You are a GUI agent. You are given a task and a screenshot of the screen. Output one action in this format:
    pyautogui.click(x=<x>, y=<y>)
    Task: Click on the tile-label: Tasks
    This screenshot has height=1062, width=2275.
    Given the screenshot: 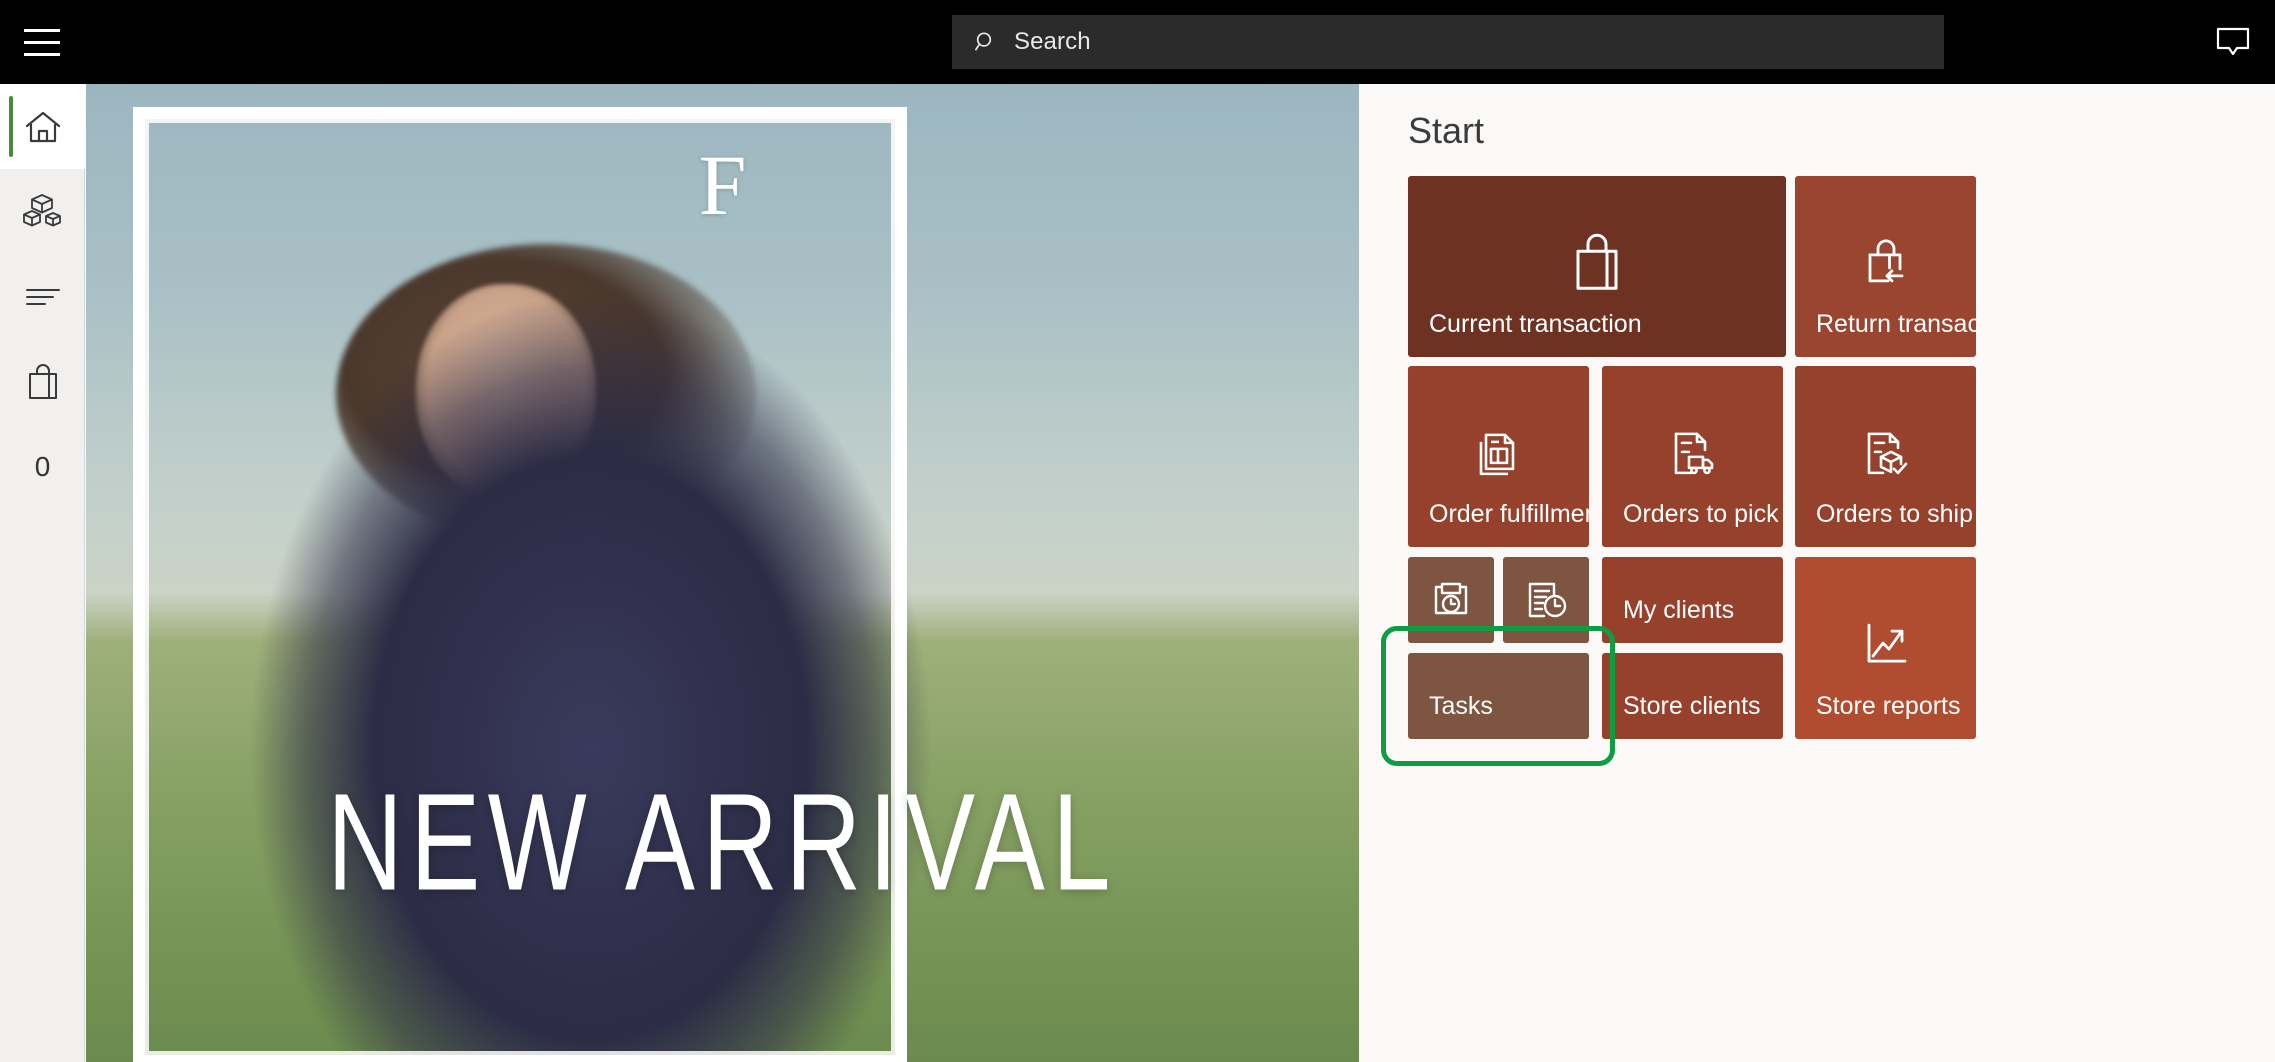 What is the action you would take?
    pyautogui.click(x=1461, y=706)
    